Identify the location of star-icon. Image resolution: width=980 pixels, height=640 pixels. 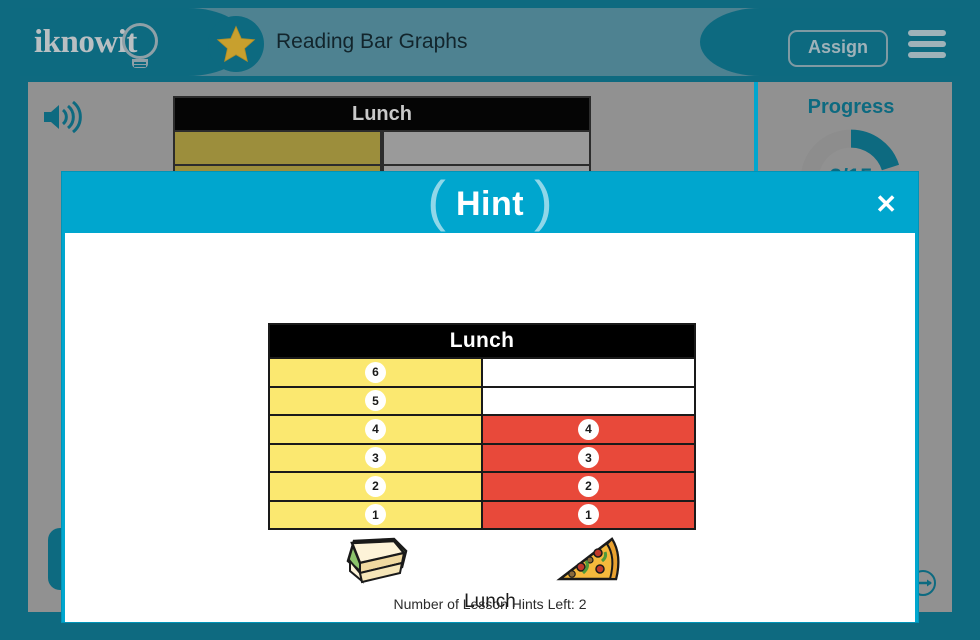
(236, 44).